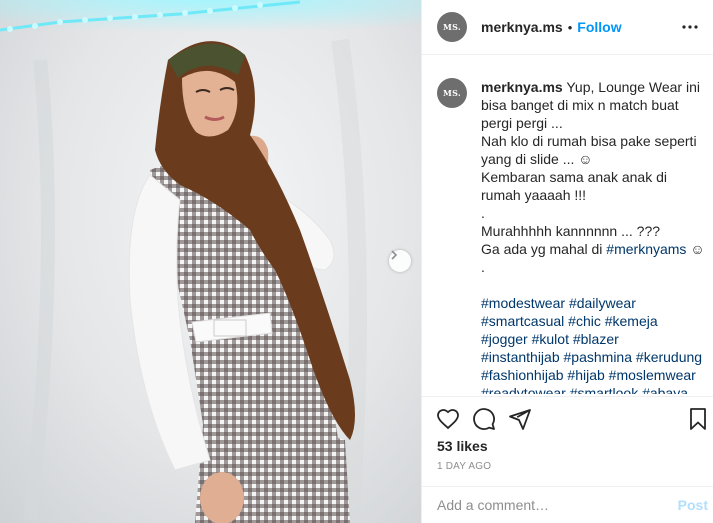 Image resolution: width=713 pixels, height=523 pixels. What do you see at coordinates (522, 27) in the screenshot?
I see `author-username: merknya.ms` at bounding box center [522, 27].